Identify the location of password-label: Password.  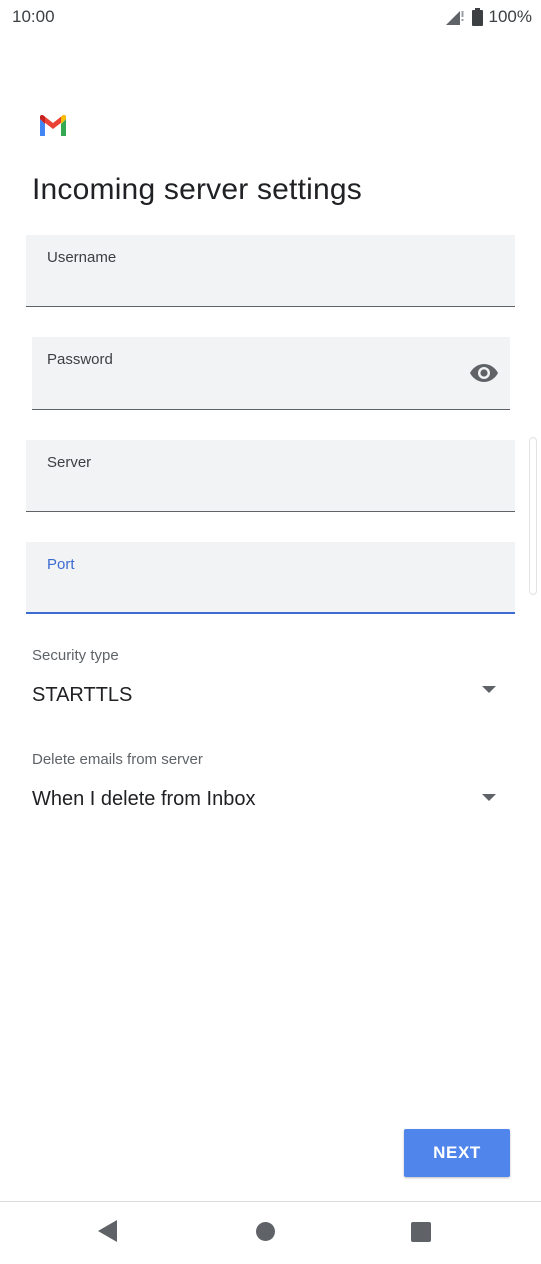
(80, 359).